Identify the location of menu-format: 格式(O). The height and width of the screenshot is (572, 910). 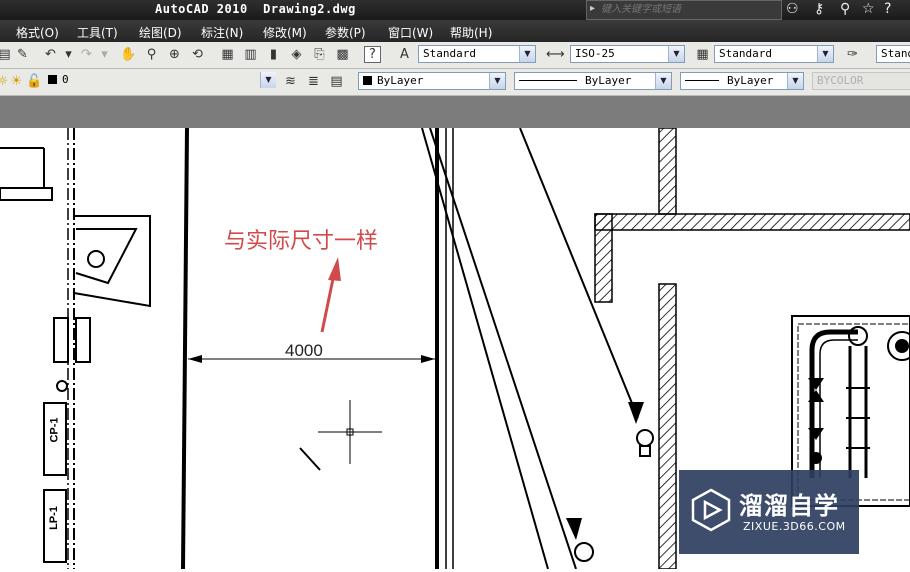
(37, 32).